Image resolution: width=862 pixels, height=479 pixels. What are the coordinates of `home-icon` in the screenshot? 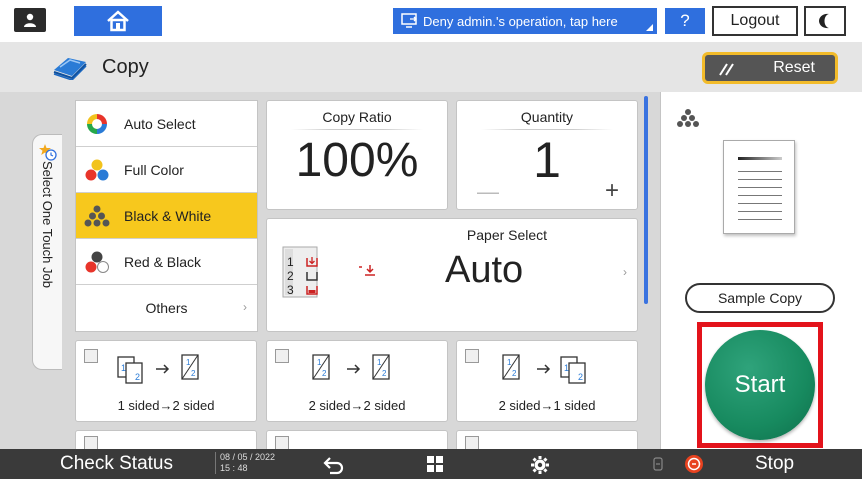 It's located at (118, 21).